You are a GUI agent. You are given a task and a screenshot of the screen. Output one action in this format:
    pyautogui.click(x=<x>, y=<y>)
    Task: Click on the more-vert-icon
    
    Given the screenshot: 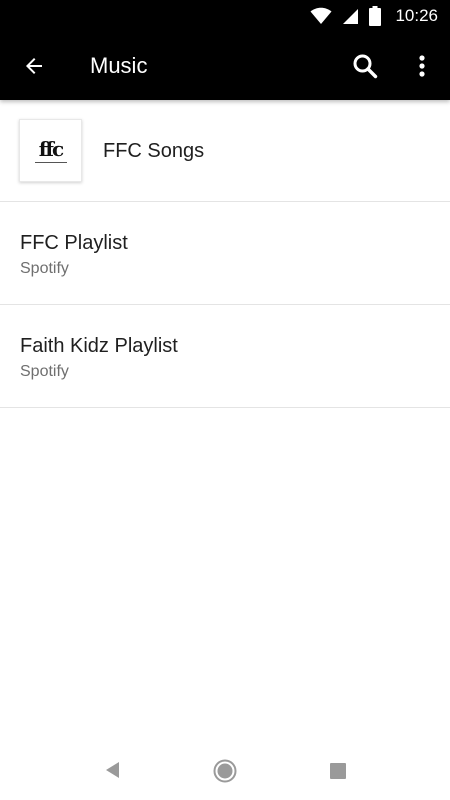 What is the action you would take?
    pyautogui.click(x=422, y=66)
    